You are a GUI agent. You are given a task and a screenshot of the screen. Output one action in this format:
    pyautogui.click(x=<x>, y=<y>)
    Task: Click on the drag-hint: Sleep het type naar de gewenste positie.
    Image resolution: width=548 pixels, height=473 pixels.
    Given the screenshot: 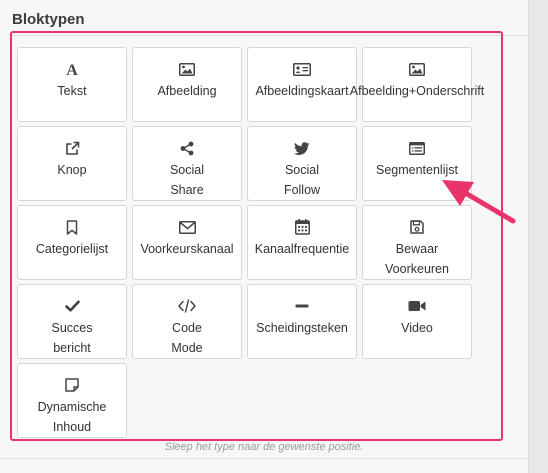 What is the action you would take?
    pyautogui.click(x=264, y=447)
    